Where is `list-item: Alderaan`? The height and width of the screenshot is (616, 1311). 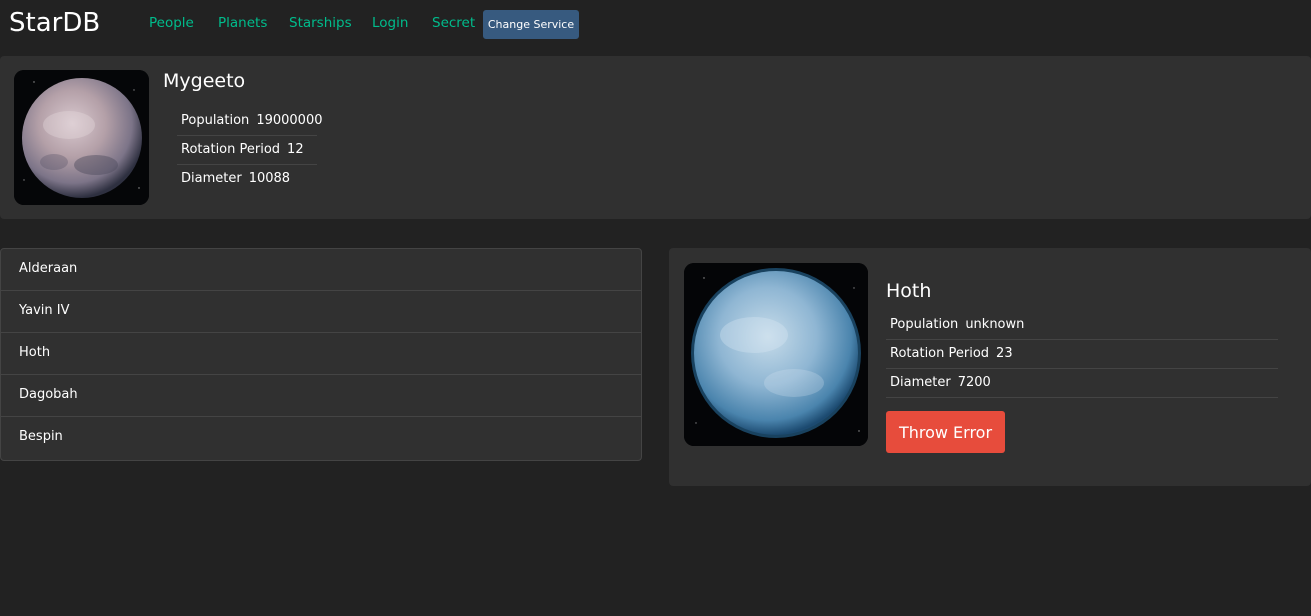 list-item: Alderaan is located at coordinates (321, 270).